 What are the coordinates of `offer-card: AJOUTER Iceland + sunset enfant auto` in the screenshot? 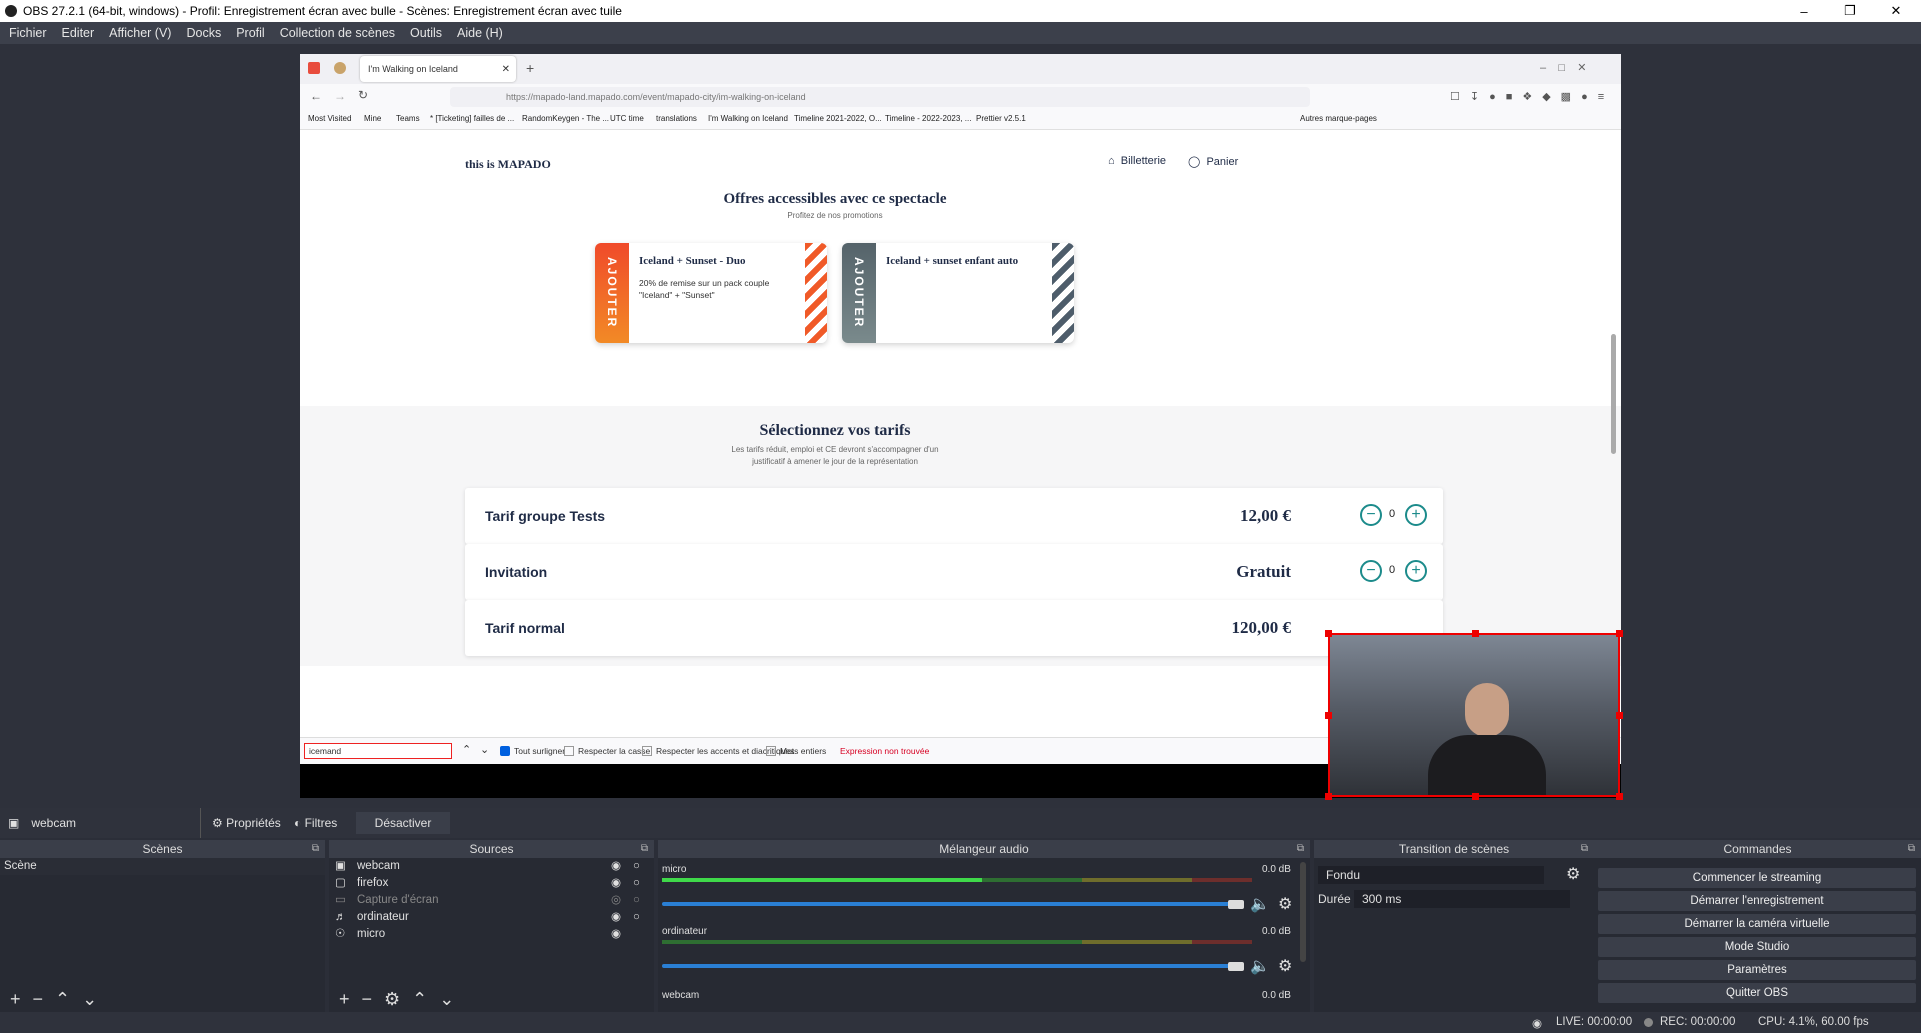 It's located at (958, 293).